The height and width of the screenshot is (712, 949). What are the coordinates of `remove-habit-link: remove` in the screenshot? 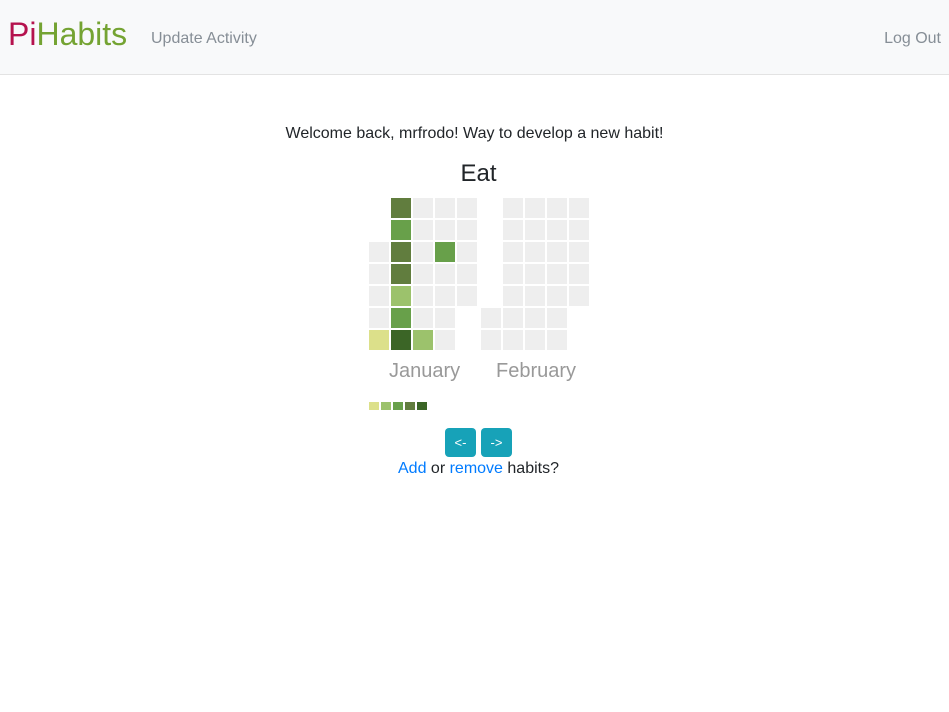 It's located at (476, 468).